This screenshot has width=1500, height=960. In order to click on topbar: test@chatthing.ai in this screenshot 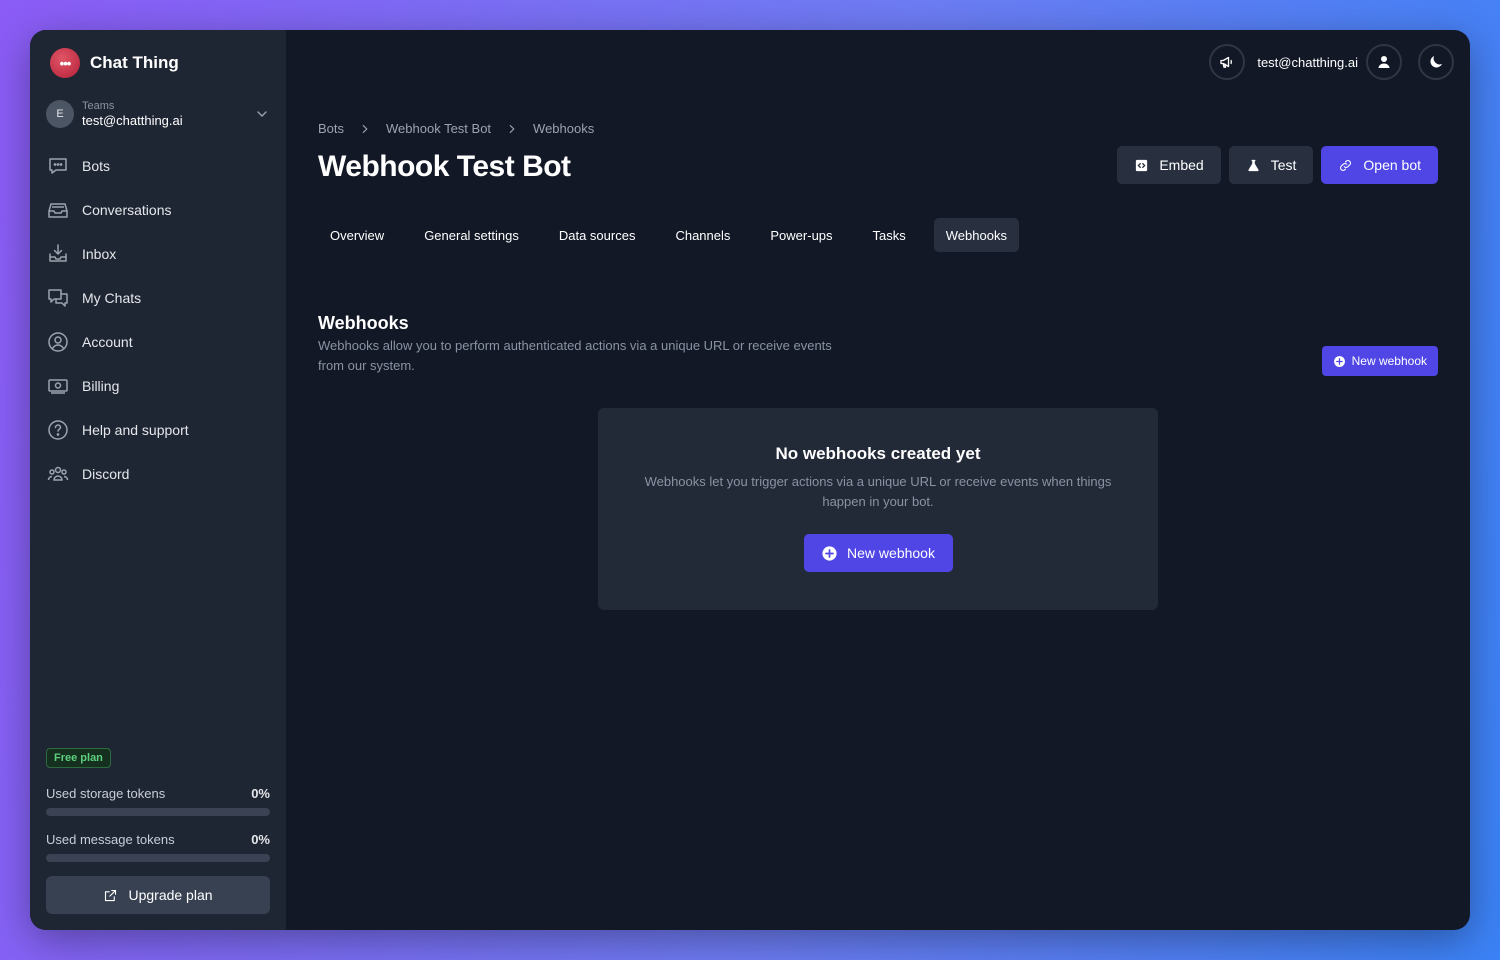, I will do `click(1331, 62)`.